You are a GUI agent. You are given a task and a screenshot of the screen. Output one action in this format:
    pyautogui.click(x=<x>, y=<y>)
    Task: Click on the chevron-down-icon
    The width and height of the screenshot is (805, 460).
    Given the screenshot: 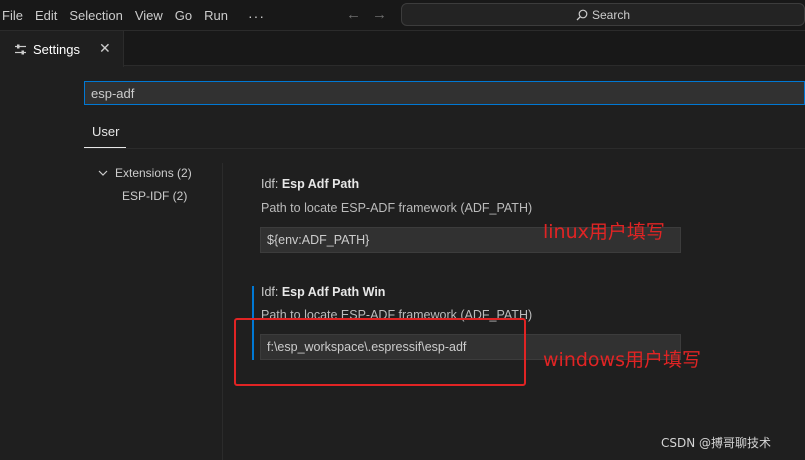 What is the action you would take?
    pyautogui.click(x=103, y=173)
    